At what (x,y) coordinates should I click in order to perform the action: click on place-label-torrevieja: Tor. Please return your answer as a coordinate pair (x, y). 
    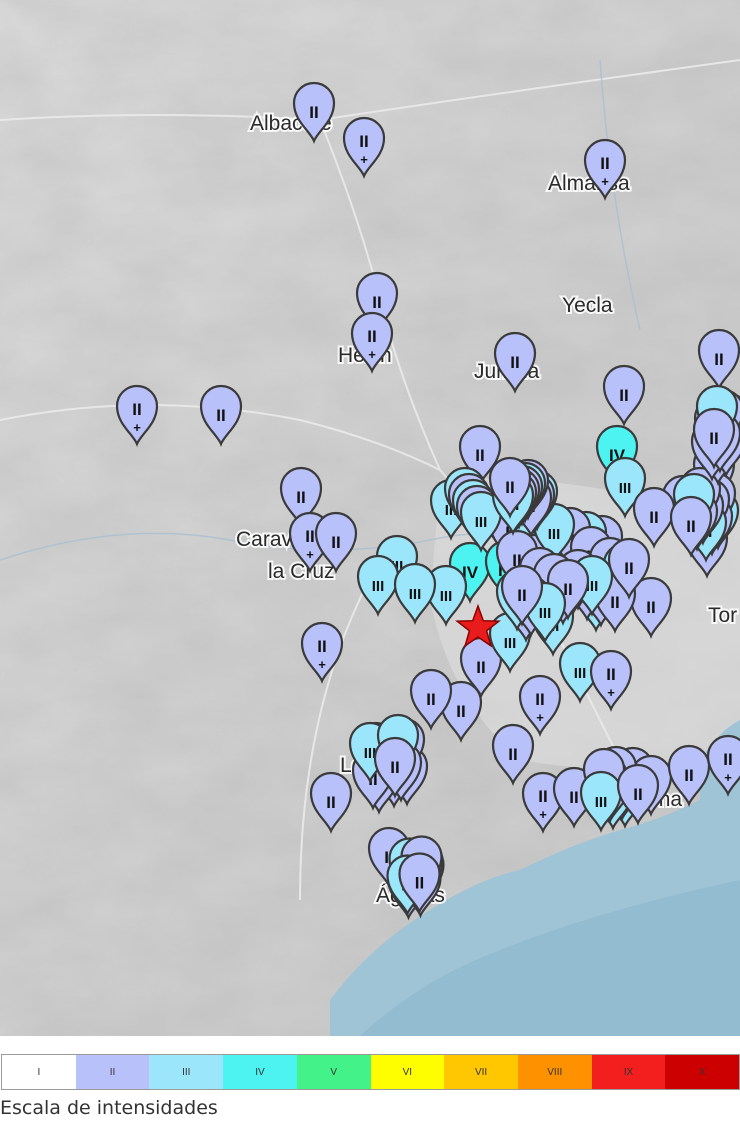
    Looking at the image, I should click on (722, 615).